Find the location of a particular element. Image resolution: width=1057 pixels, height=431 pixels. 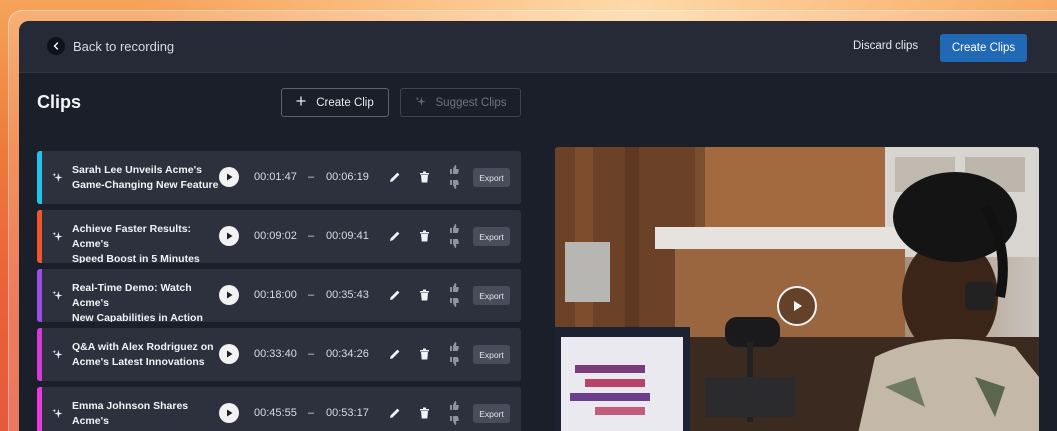

clip-title-line: Q&A with Alex Rodriguez on is located at coordinates (143, 347).